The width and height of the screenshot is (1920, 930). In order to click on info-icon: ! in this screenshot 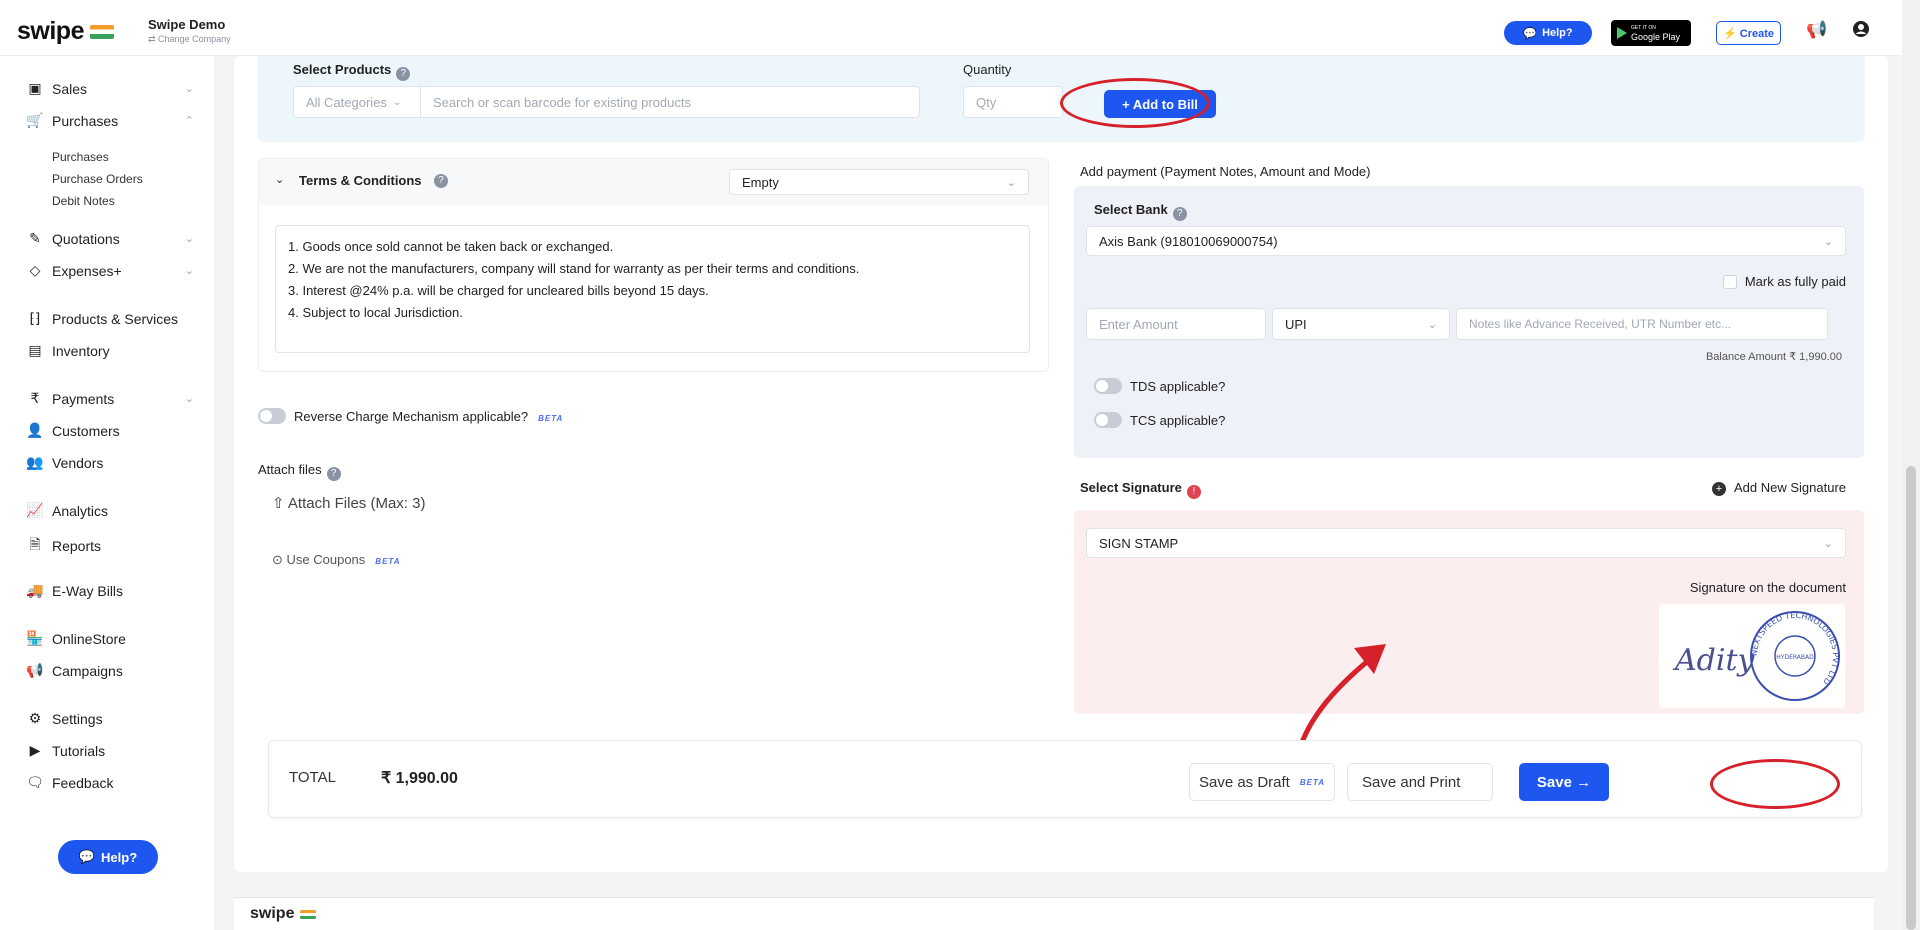, I will do `click(1193, 492)`.